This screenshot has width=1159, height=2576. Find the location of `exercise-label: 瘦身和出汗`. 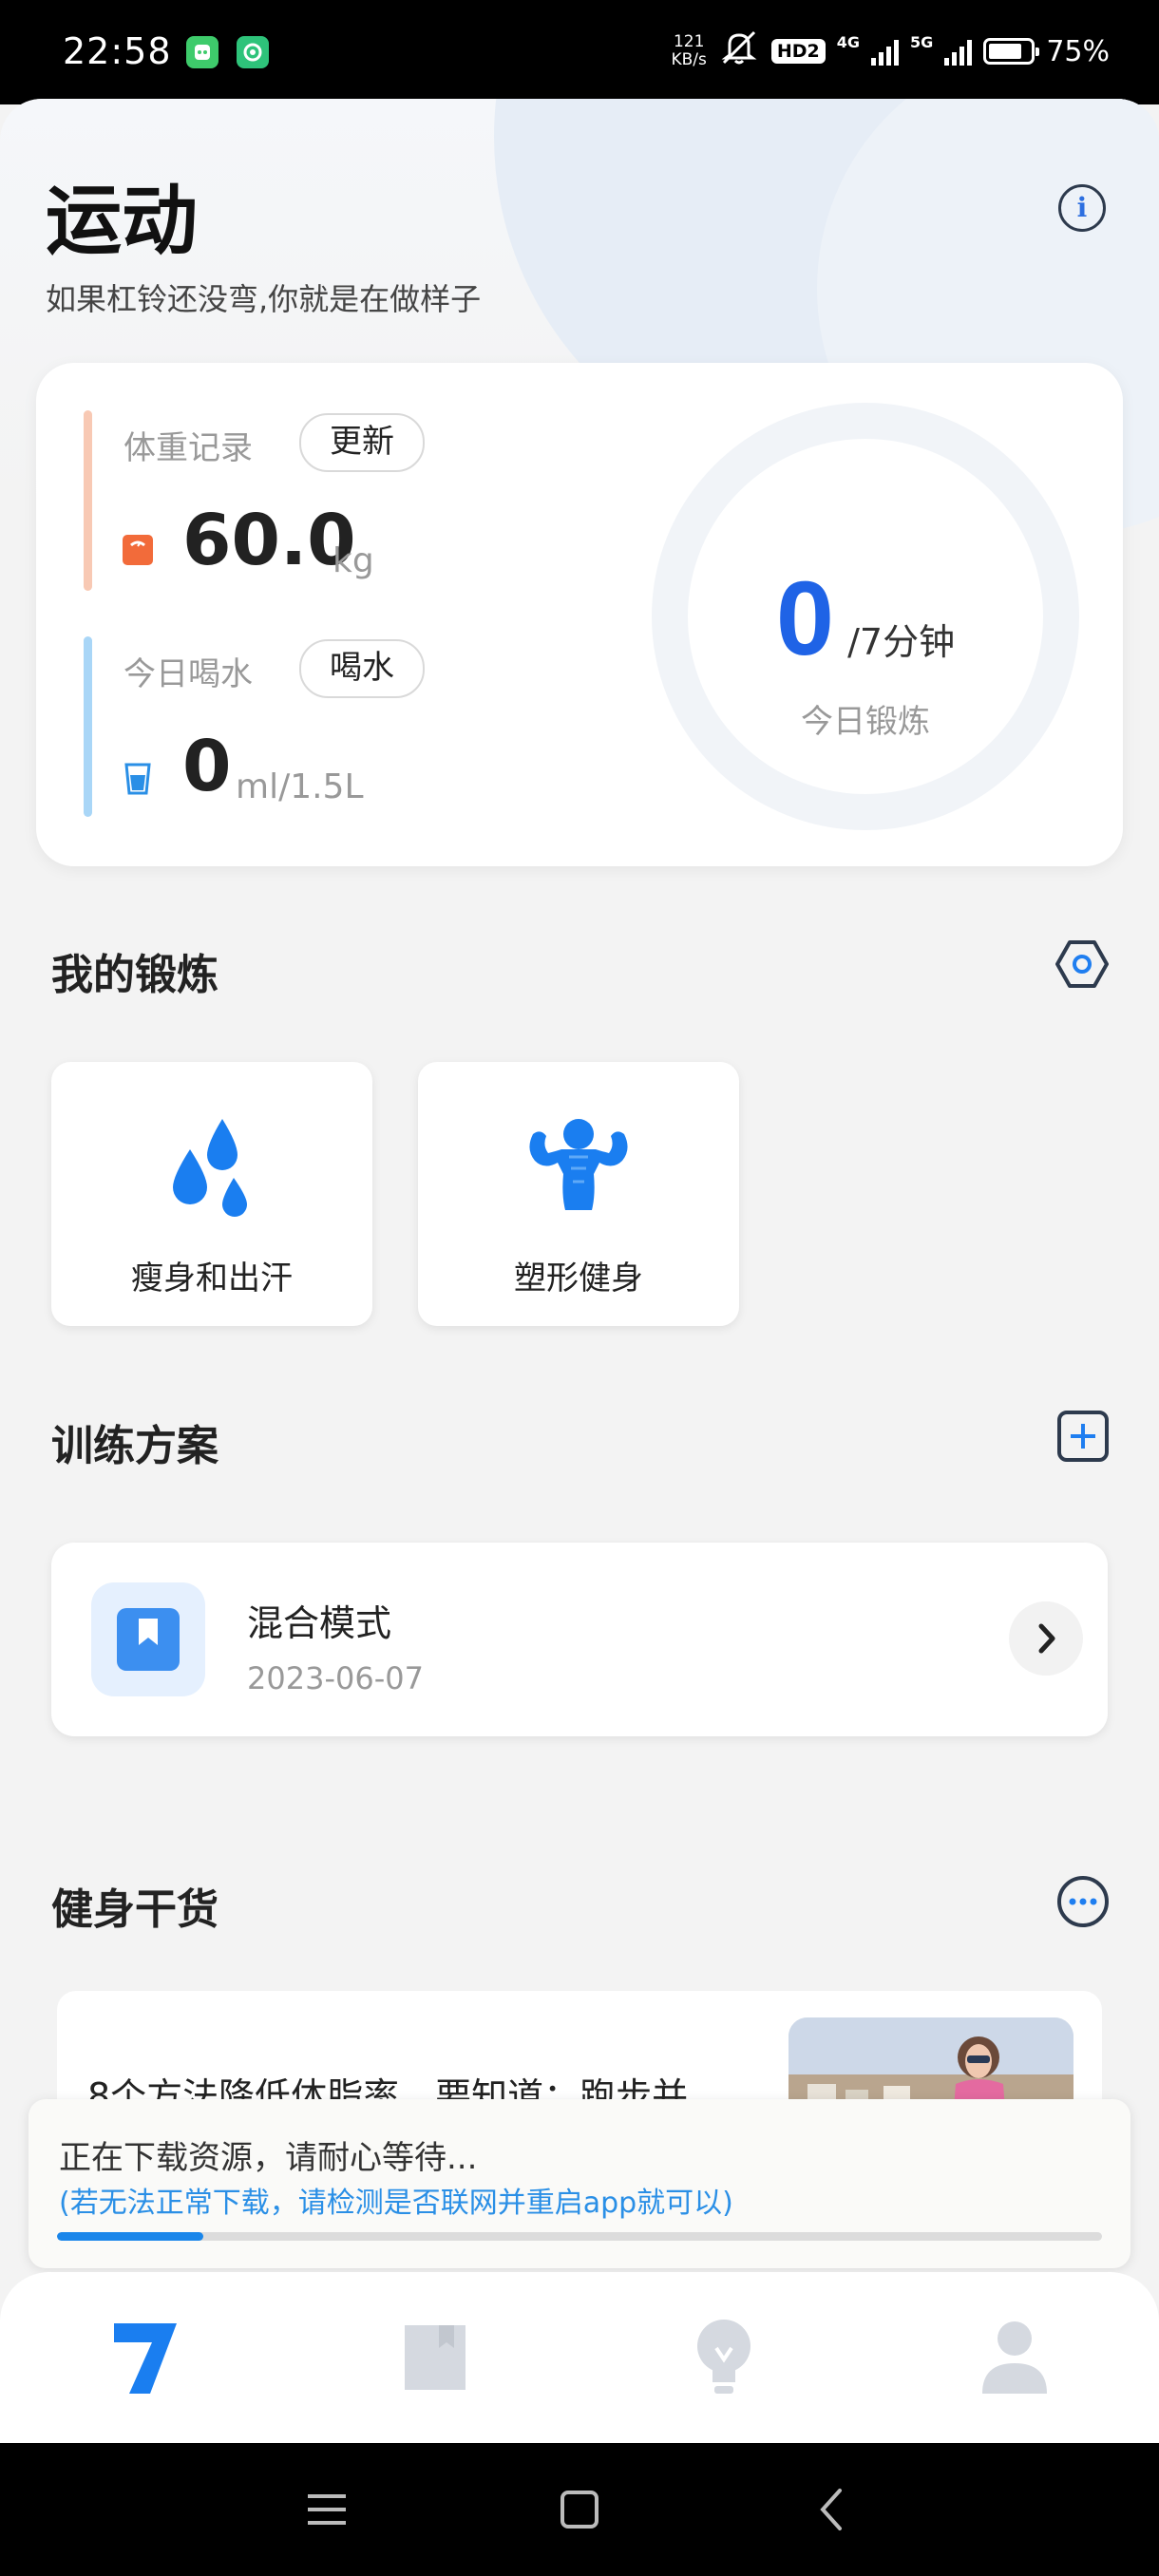

exercise-label: 瘦身和出汗 is located at coordinates (212, 1278).